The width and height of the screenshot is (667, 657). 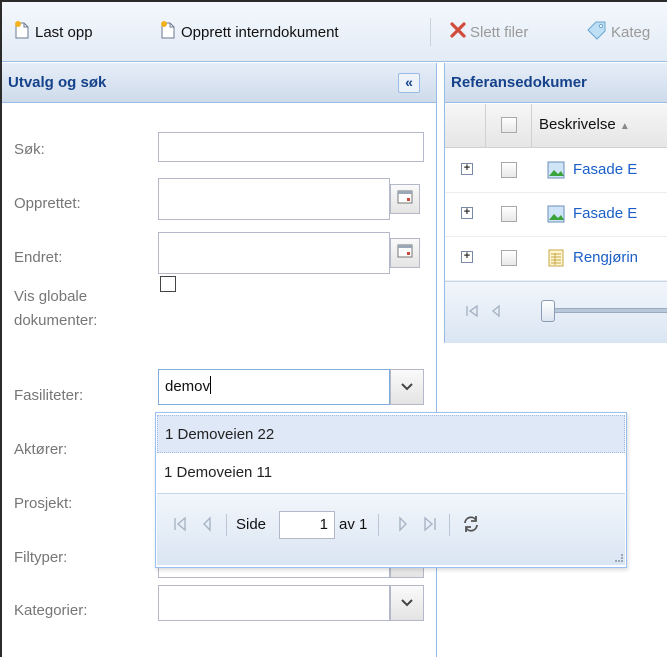 I want to click on table-row: + Rengjørin, so click(x=556, y=259).